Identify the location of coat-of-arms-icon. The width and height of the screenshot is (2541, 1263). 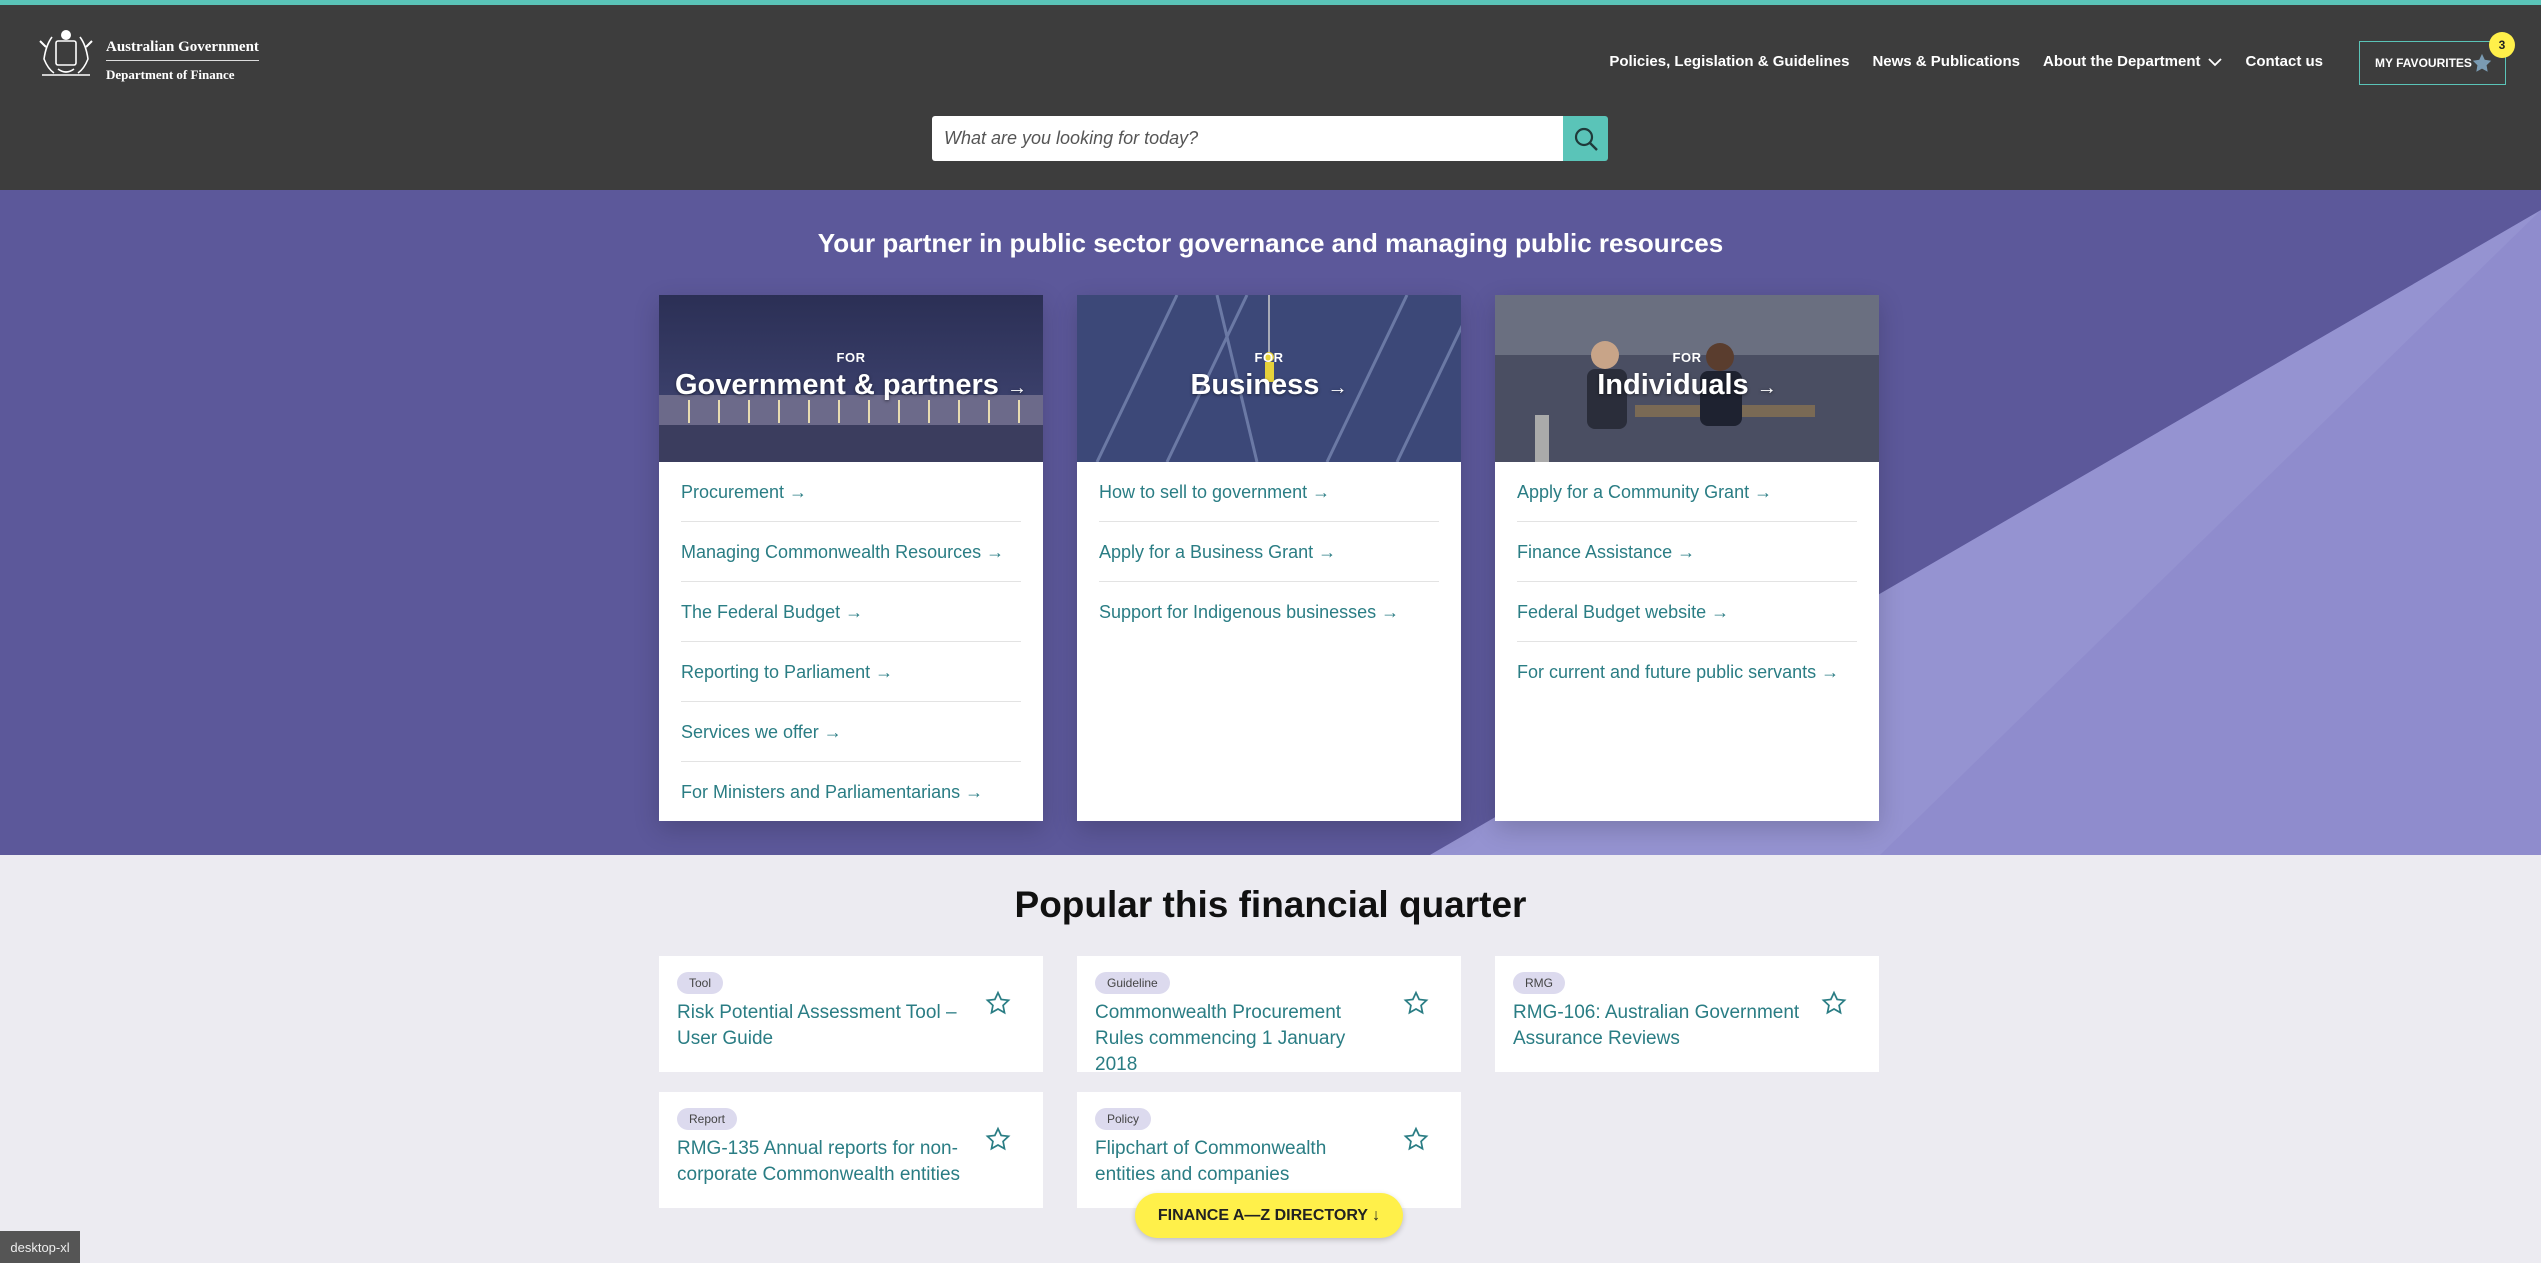
(66, 53).